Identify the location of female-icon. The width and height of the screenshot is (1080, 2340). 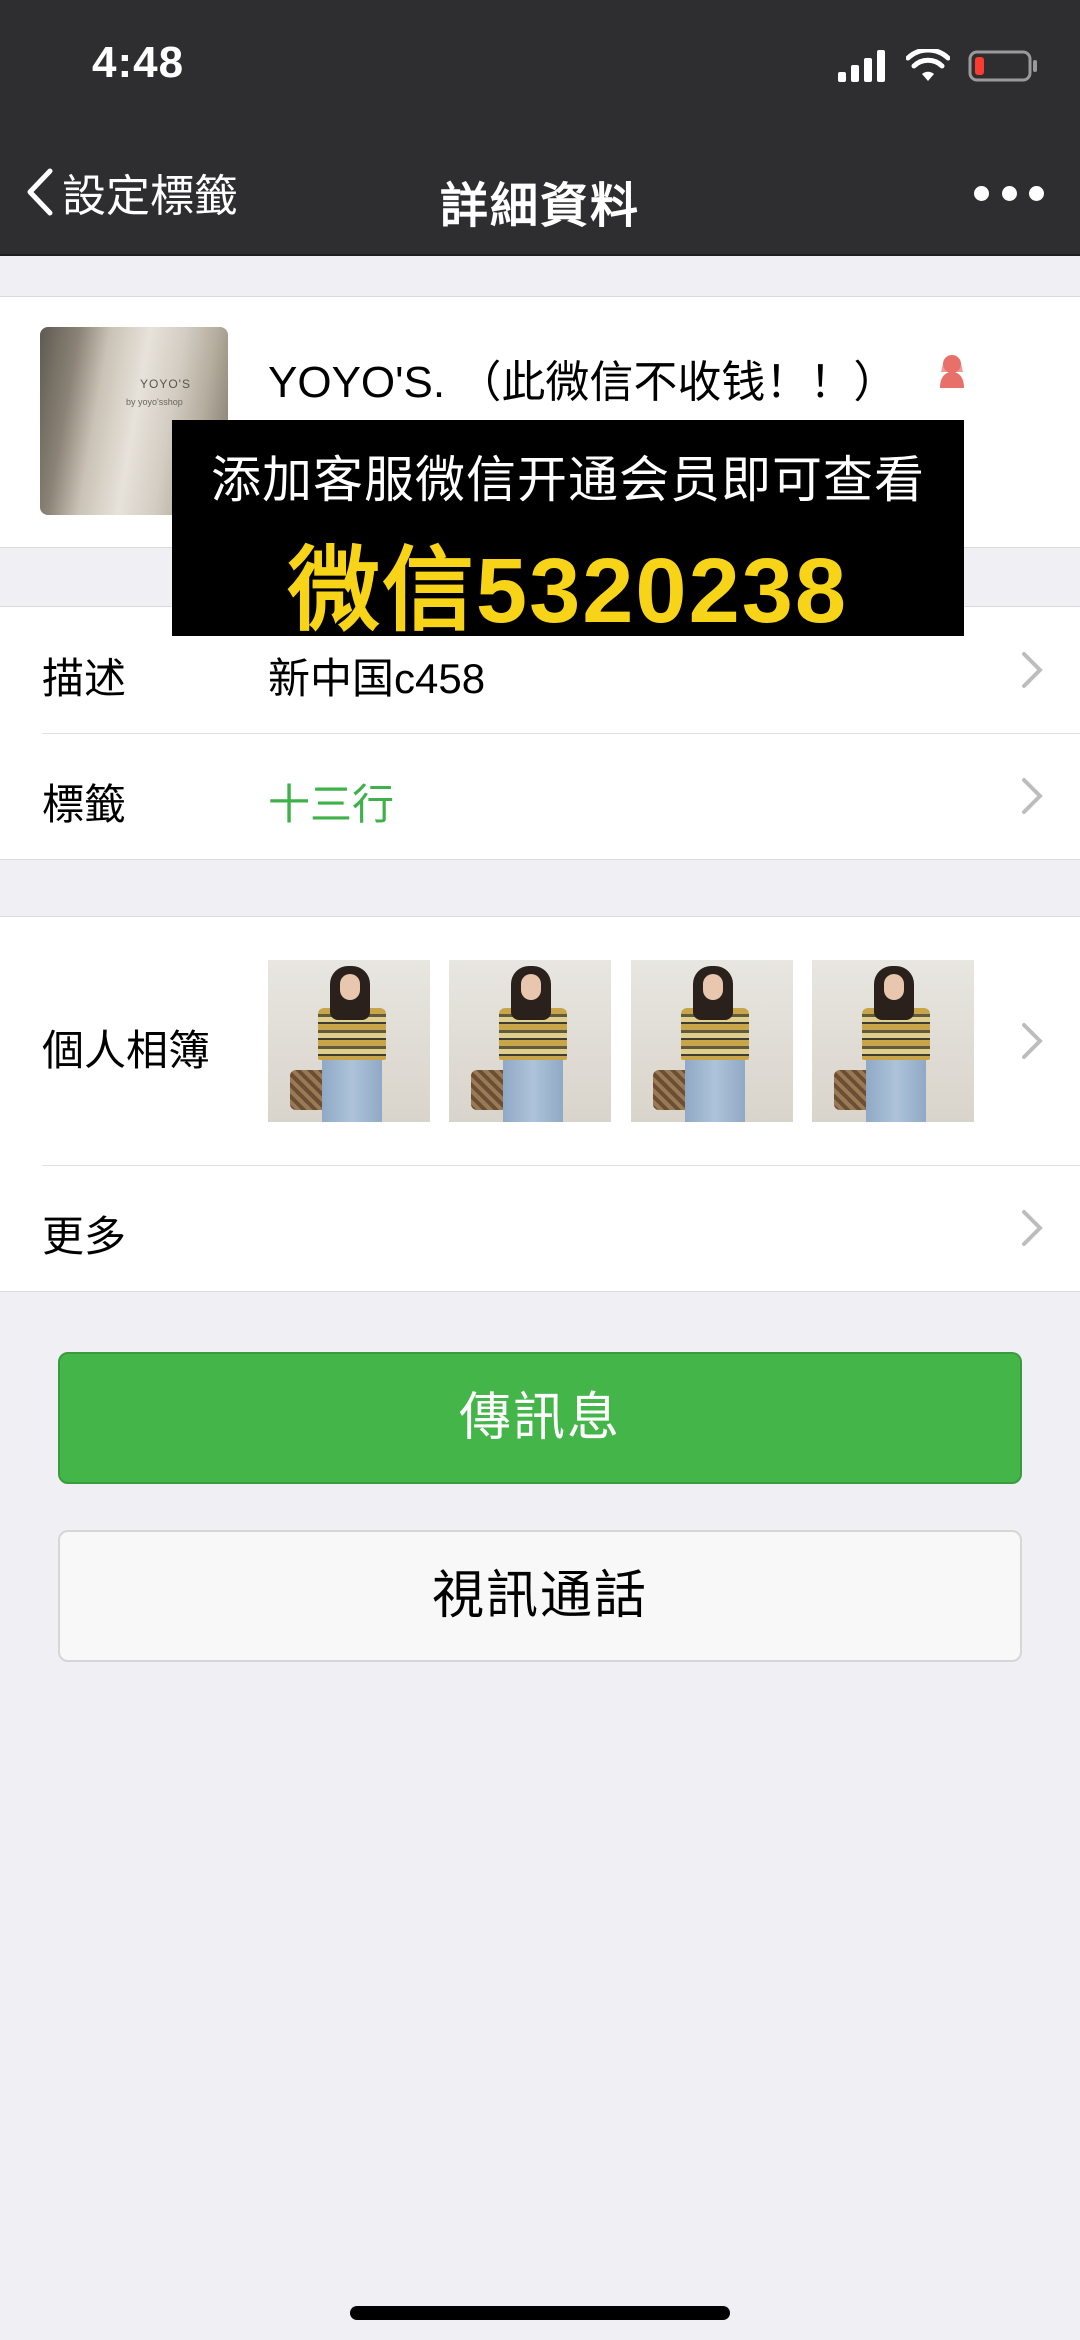
(952, 371).